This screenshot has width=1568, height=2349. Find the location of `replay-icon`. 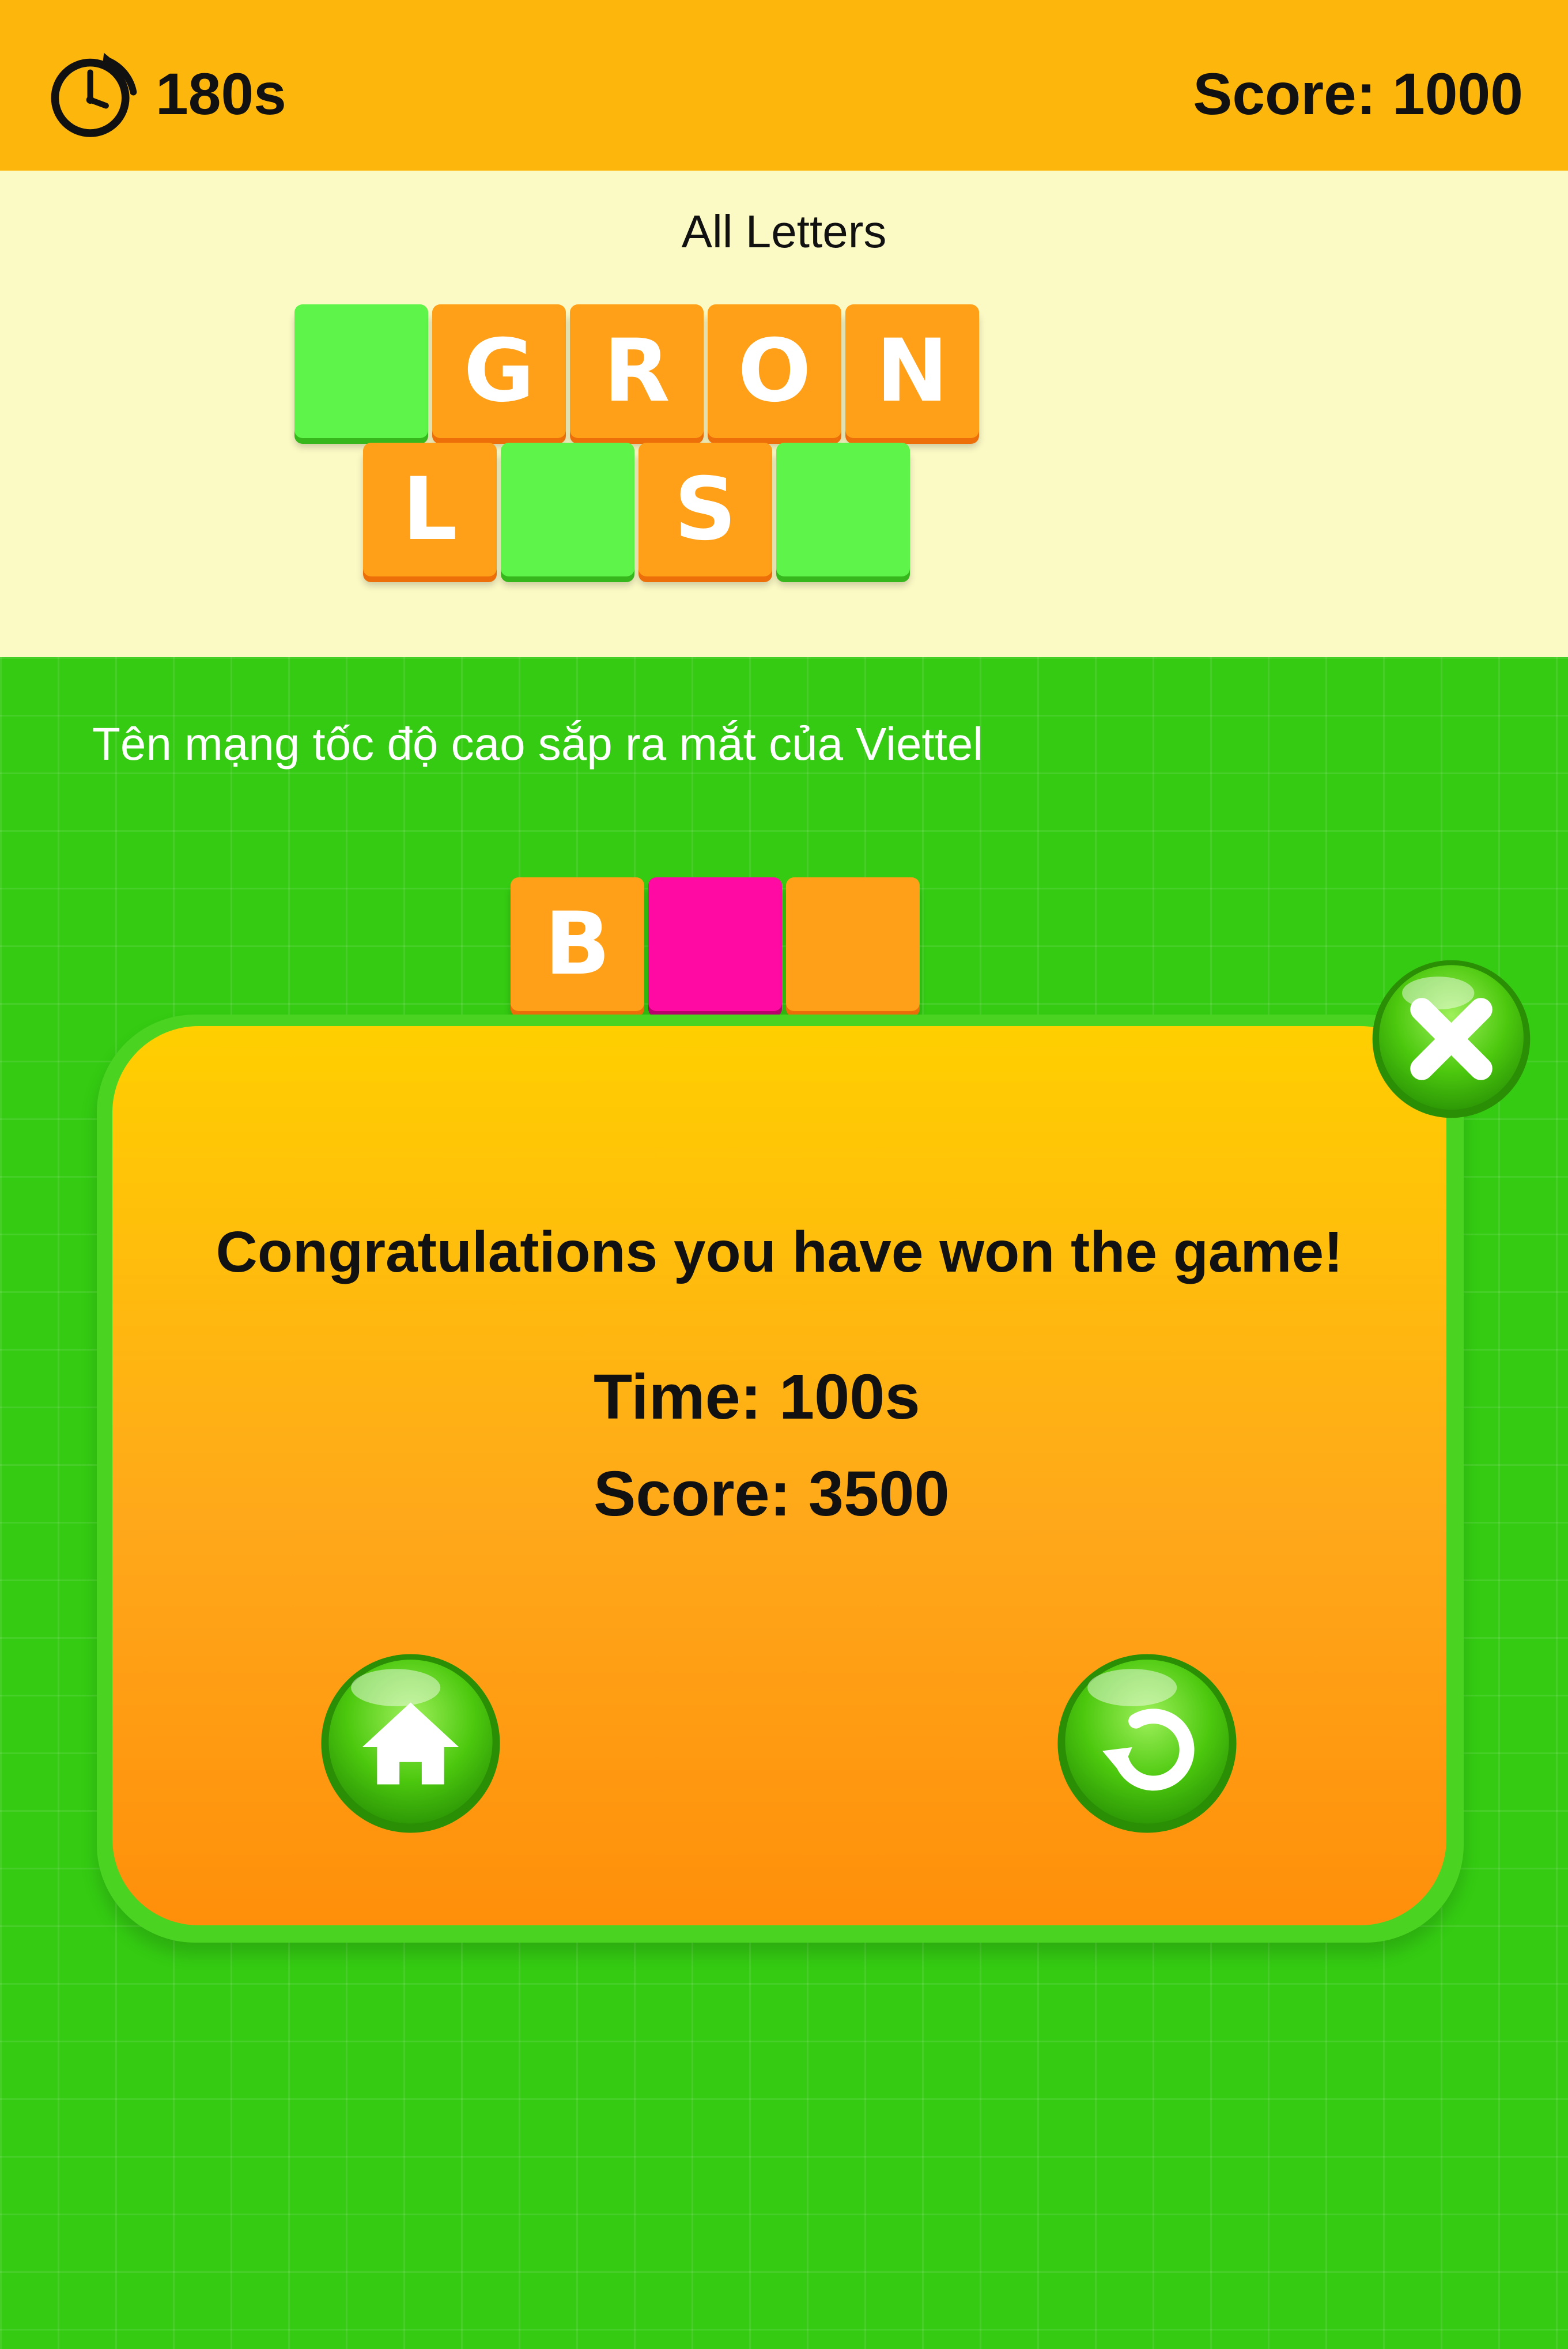

replay-icon is located at coordinates (1147, 1743).